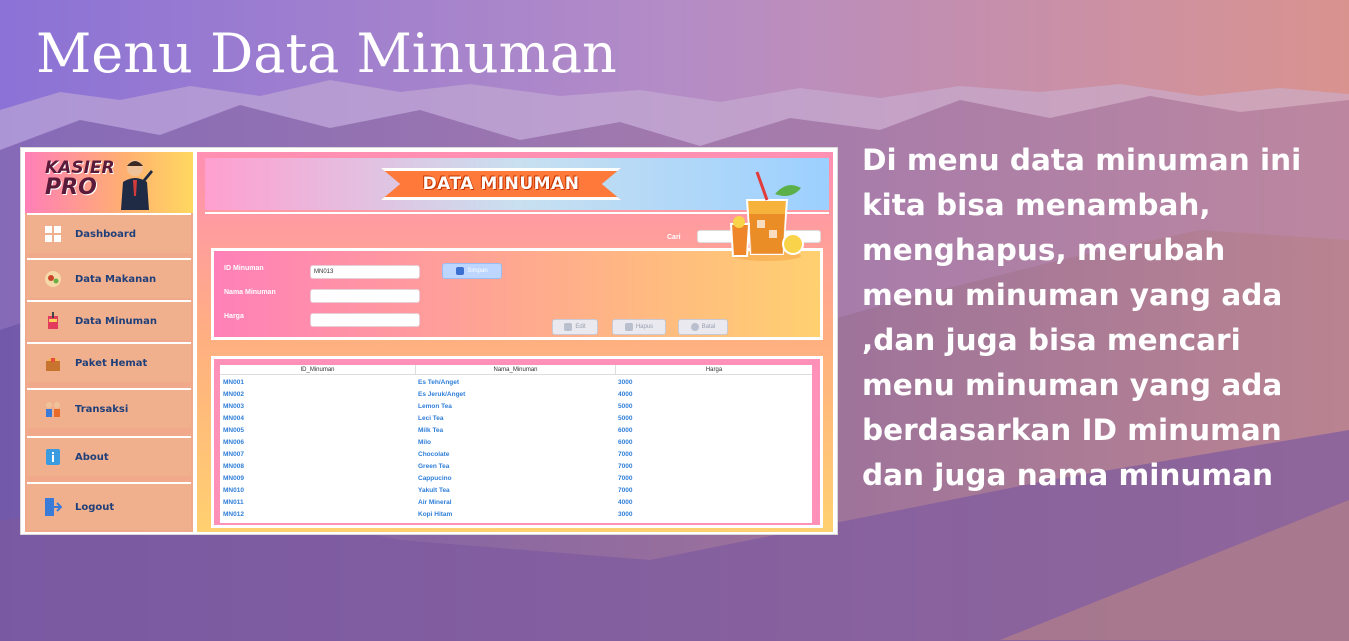 This screenshot has height=641, width=1349. I want to click on sidebar-item-about: About, so click(109, 456).